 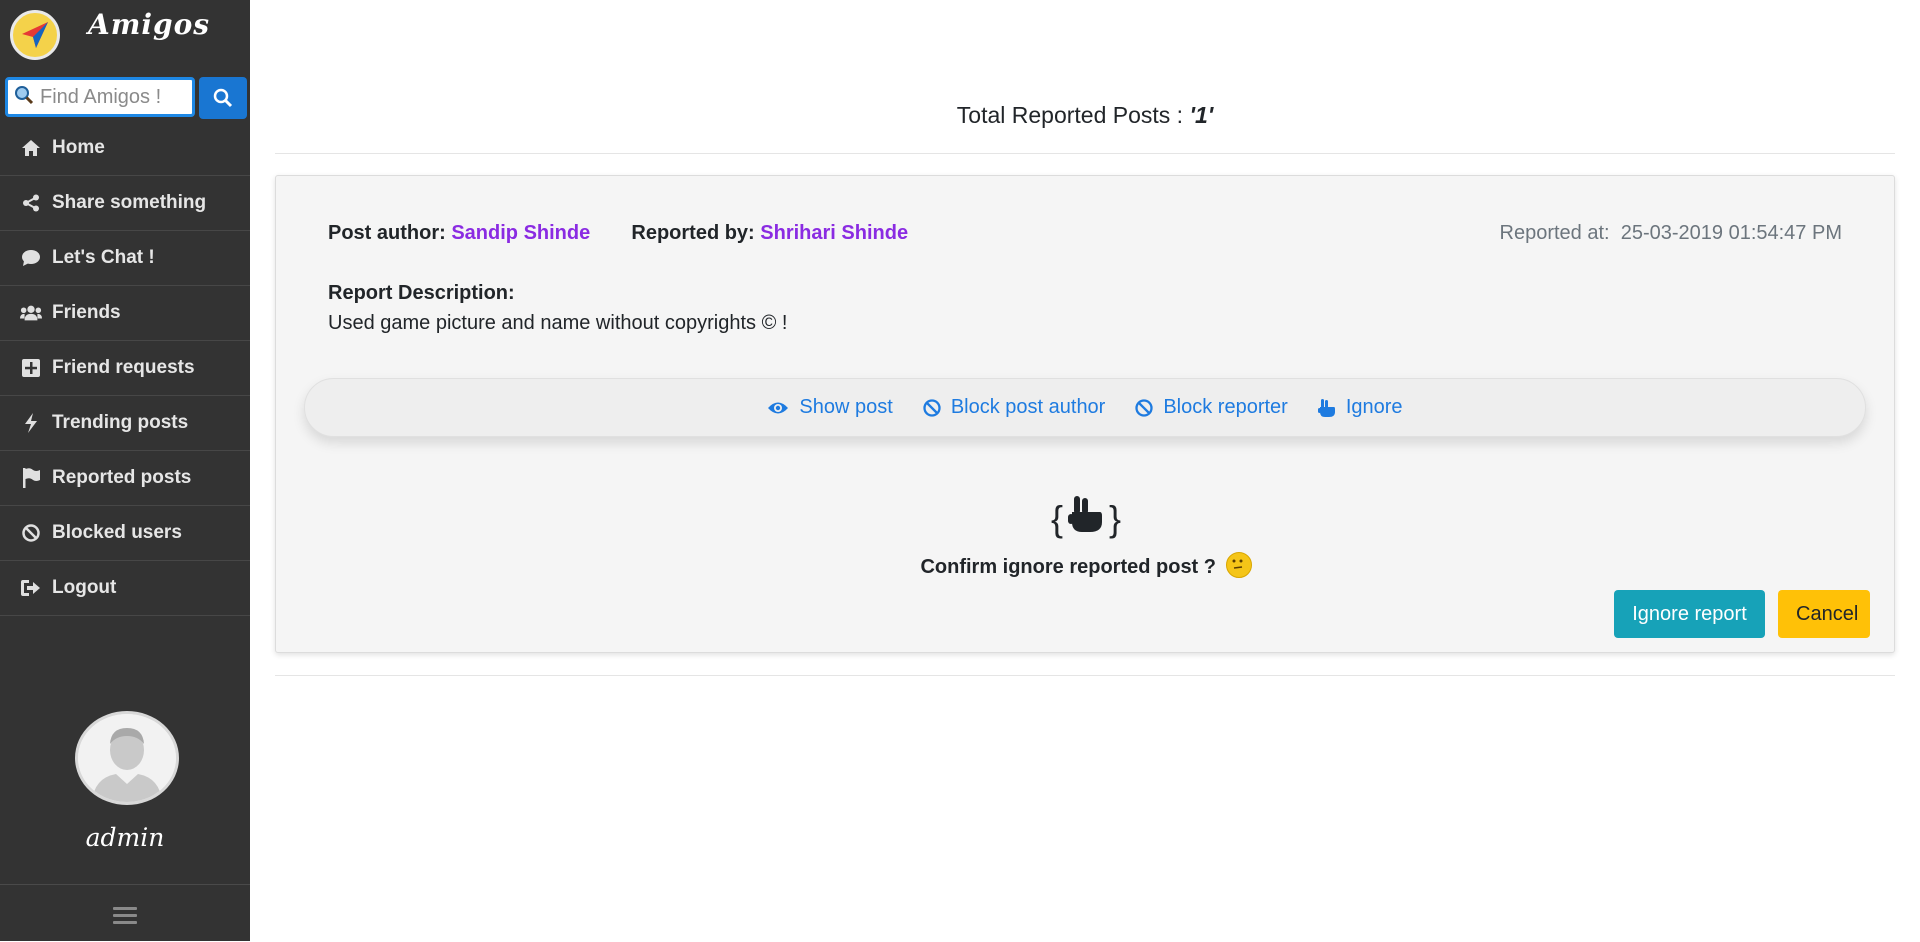 I want to click on reporter-name: Shrihari Shinde, so click(x=834, y=233).